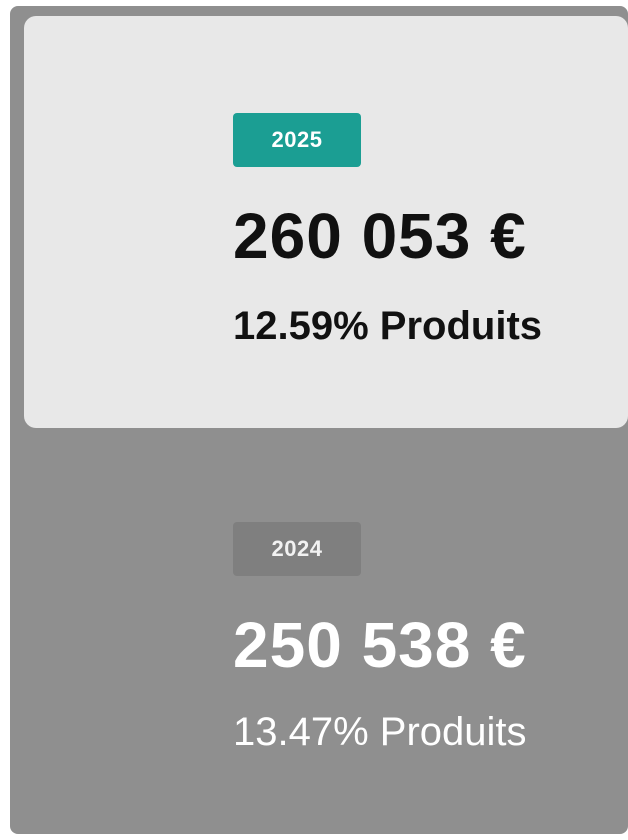 This screenshot has height=840, width=628. I want to click on current-year-amount: 260 053 €, so click(380, 236).